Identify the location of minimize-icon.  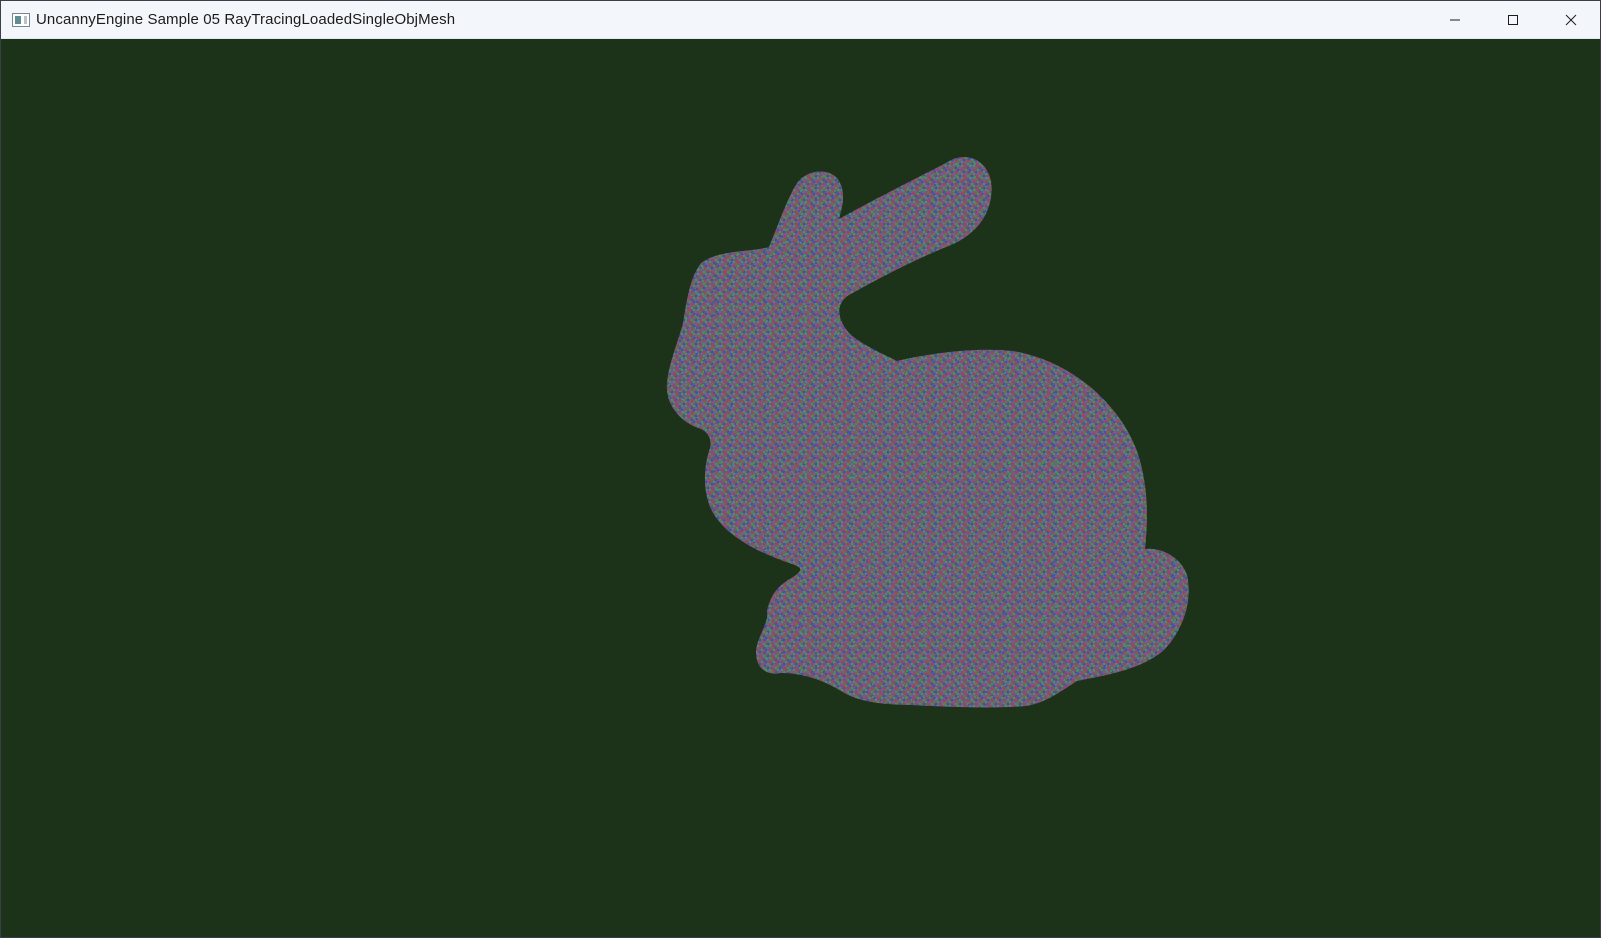
(1455, 20).